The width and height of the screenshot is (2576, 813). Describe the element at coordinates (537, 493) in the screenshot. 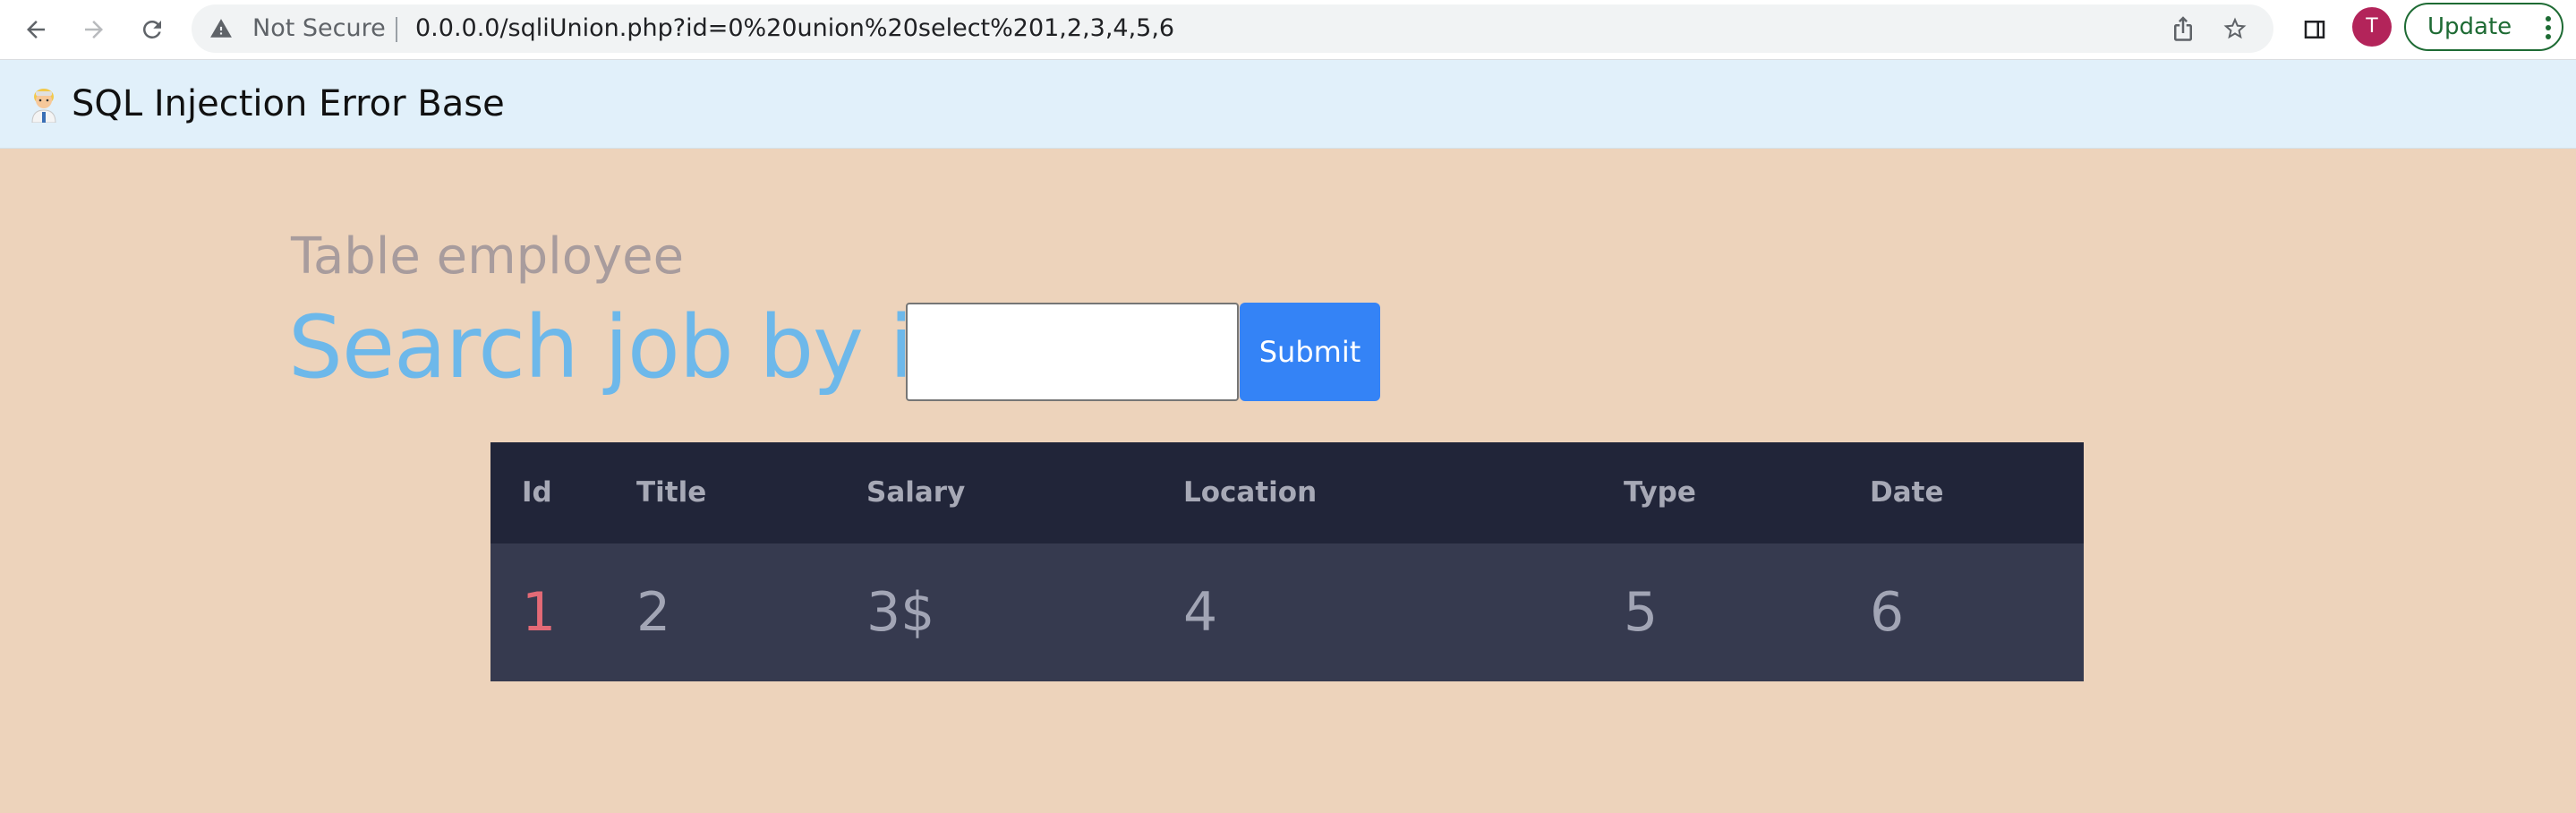

I see `column-header-id: Id` at that location.